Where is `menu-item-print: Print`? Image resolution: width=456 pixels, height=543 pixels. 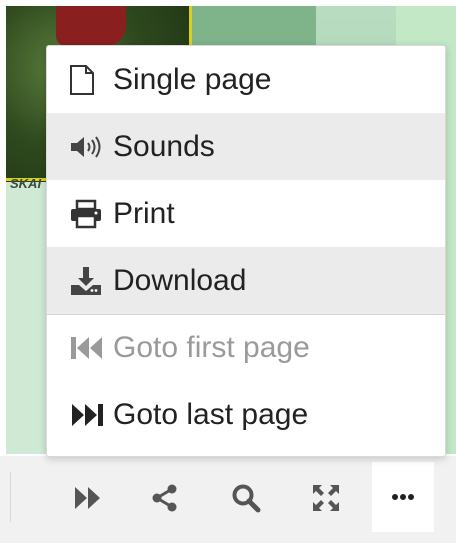
menu-item-print: Print is located at coordinates (246, 213).